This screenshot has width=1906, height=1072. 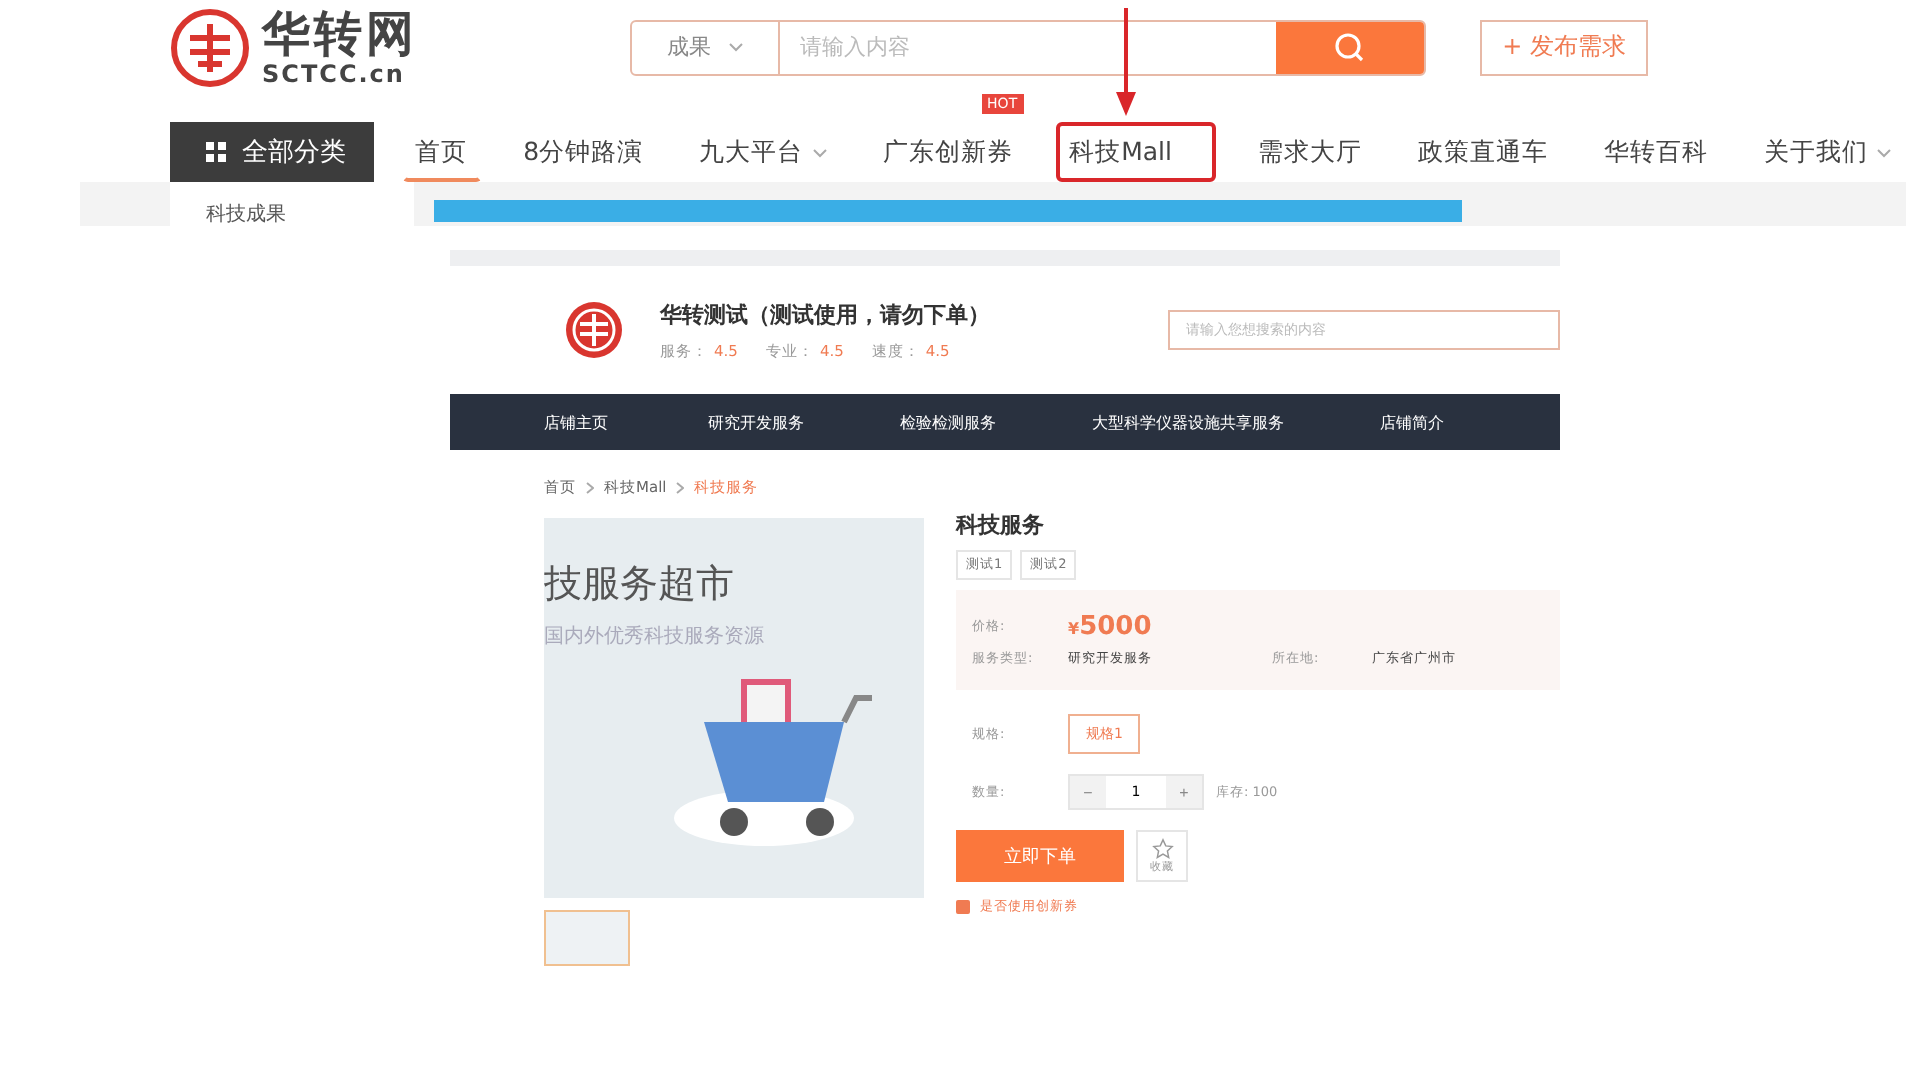 I want to click on all-categories-button: 全部分类, so click(x=272, y=152).